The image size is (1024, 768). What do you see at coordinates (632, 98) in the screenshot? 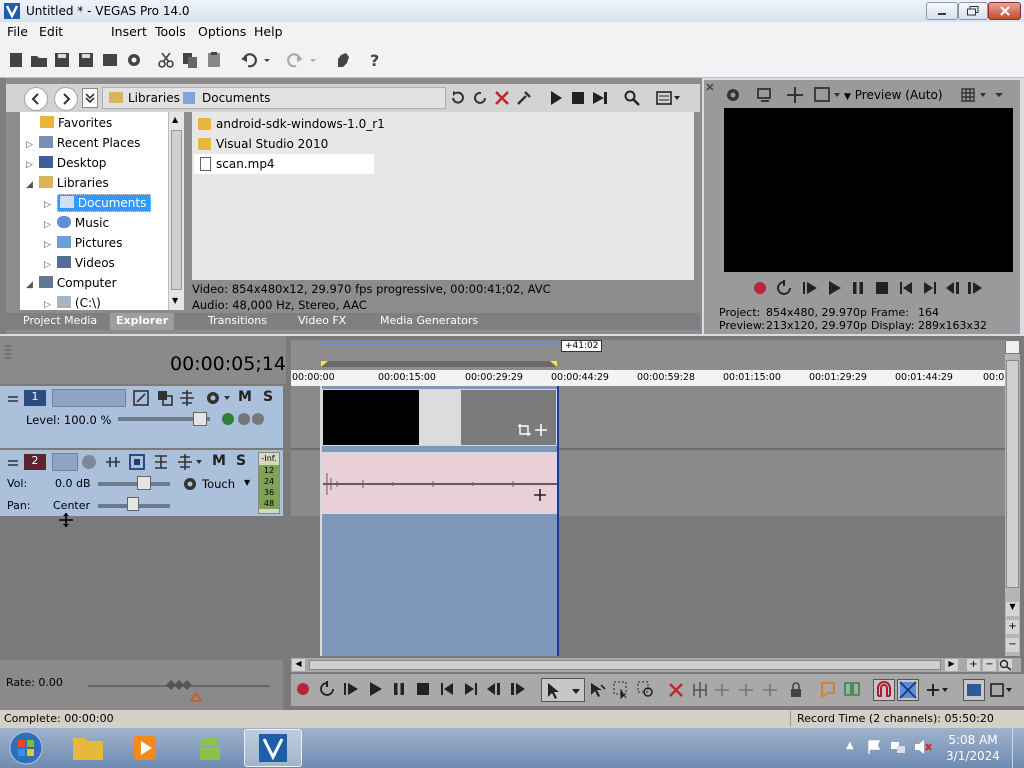
I see `search-icon` at bounding box center [632, 98].